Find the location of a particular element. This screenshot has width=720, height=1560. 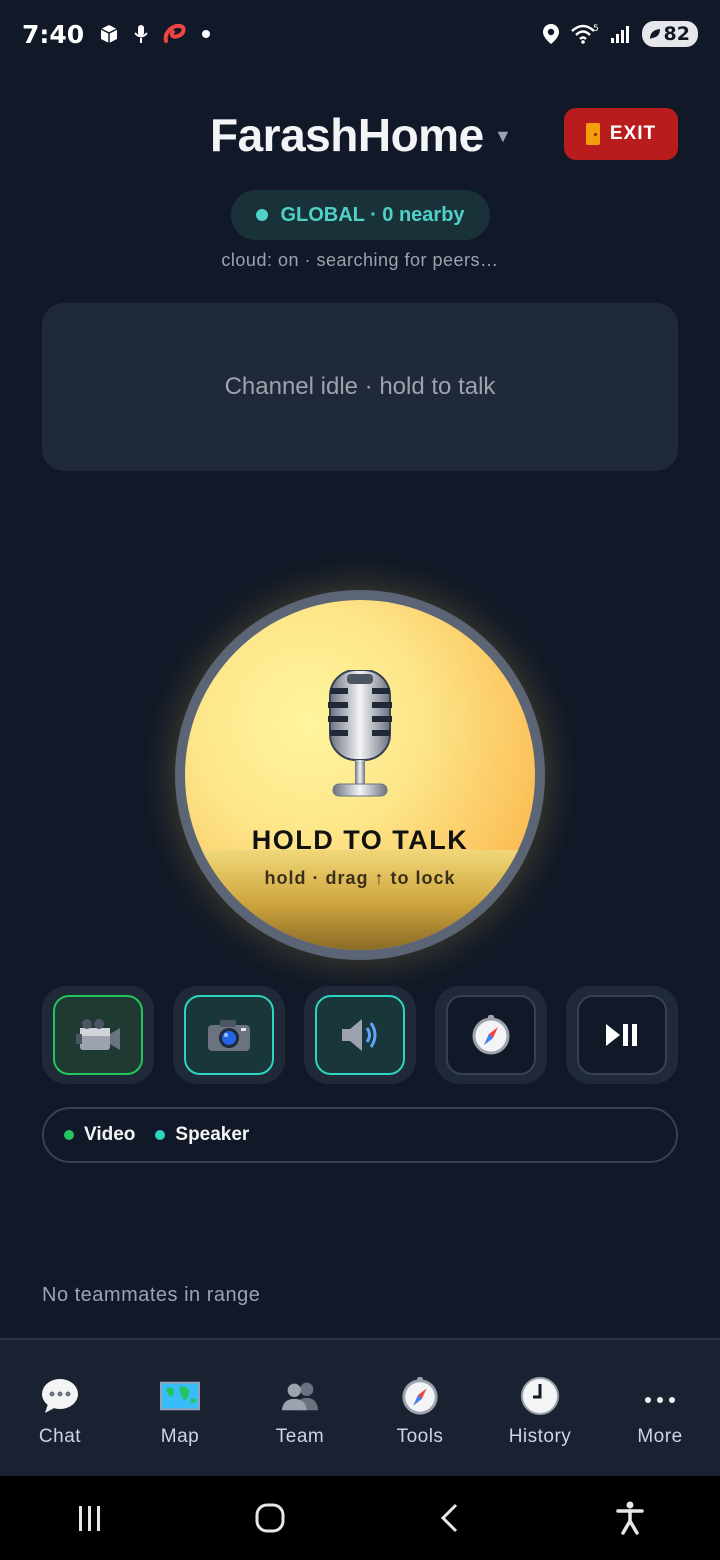

legend-dot-video is located at coordinates (69, 1135).